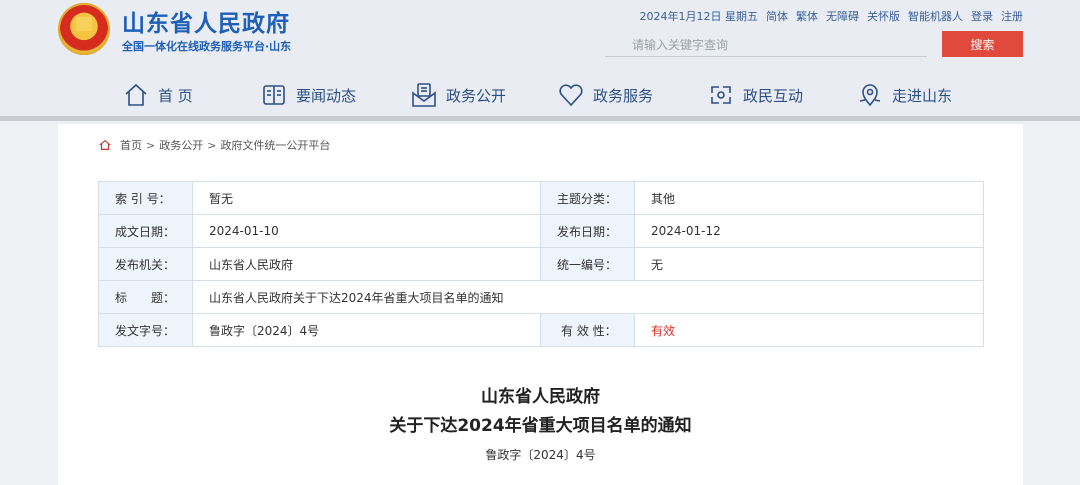  Describe the element at coordinates (145, 231) in the screenshot. I see `meta-label: 成文日期：` at that location.